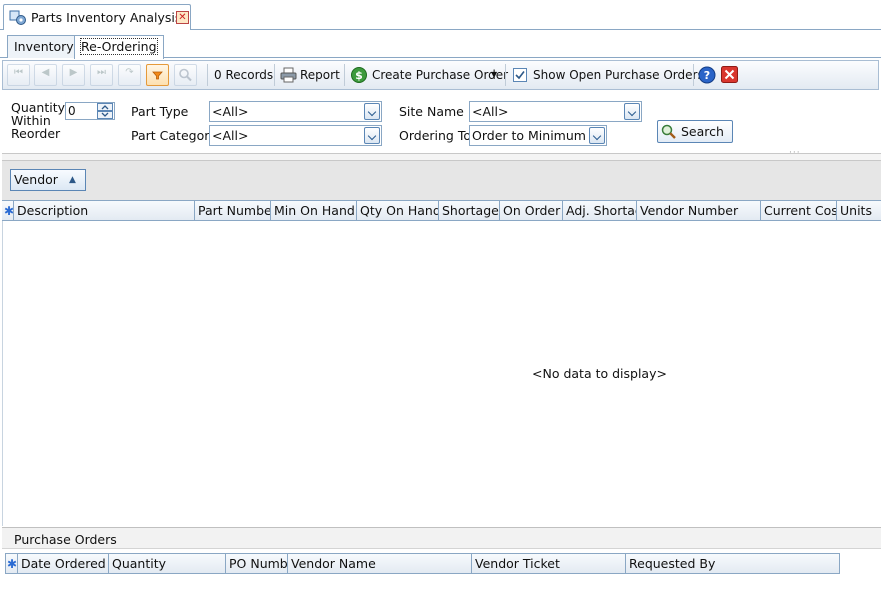 The width and height of the screenshot is (881, 603). Describe the element at coordinates (398, 211) in the screenshot. I see `column-header-qty-on-hand: Qty On Hand` at that location.